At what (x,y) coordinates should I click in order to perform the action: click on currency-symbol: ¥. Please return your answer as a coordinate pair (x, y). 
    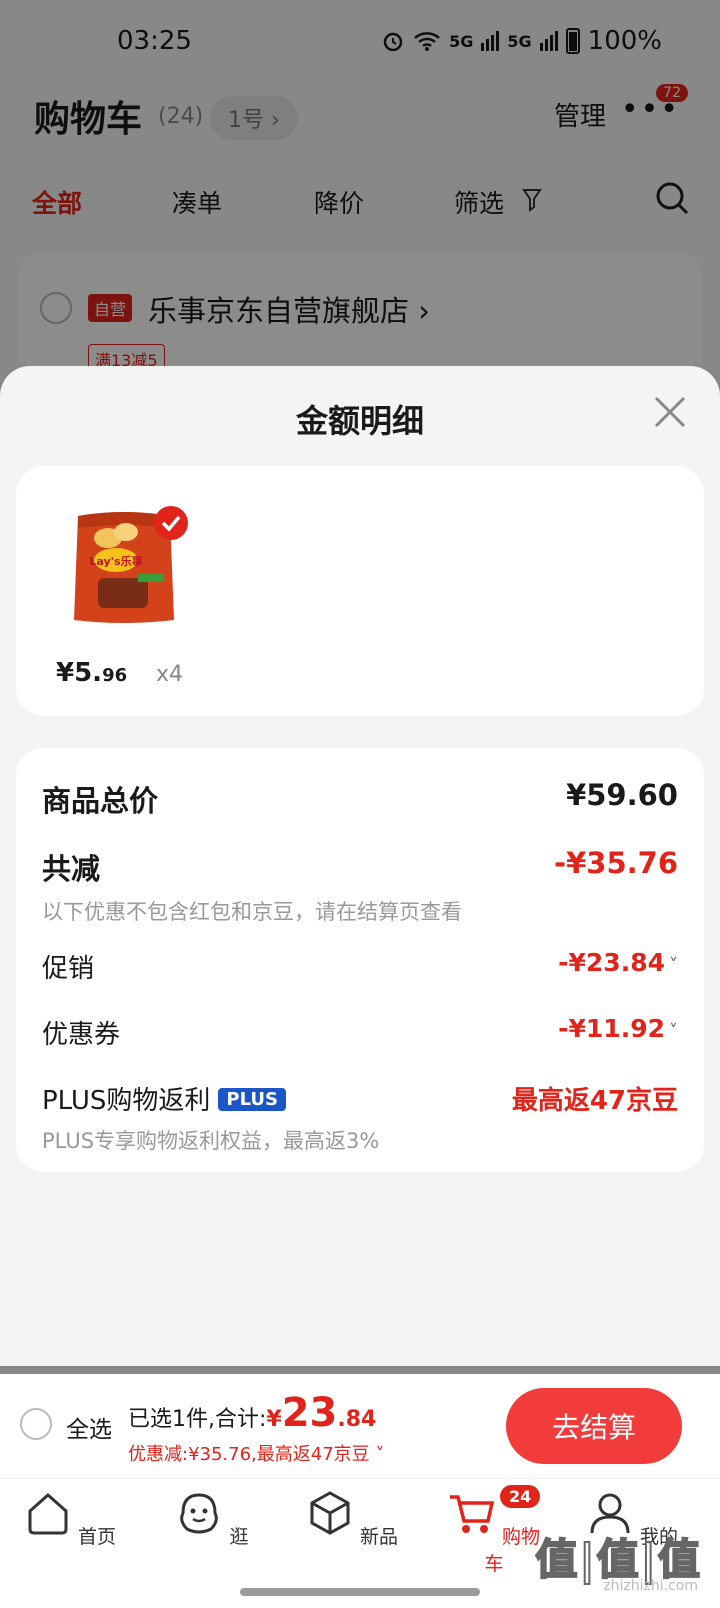
    Looking at the image, I should click on (274, 1419).